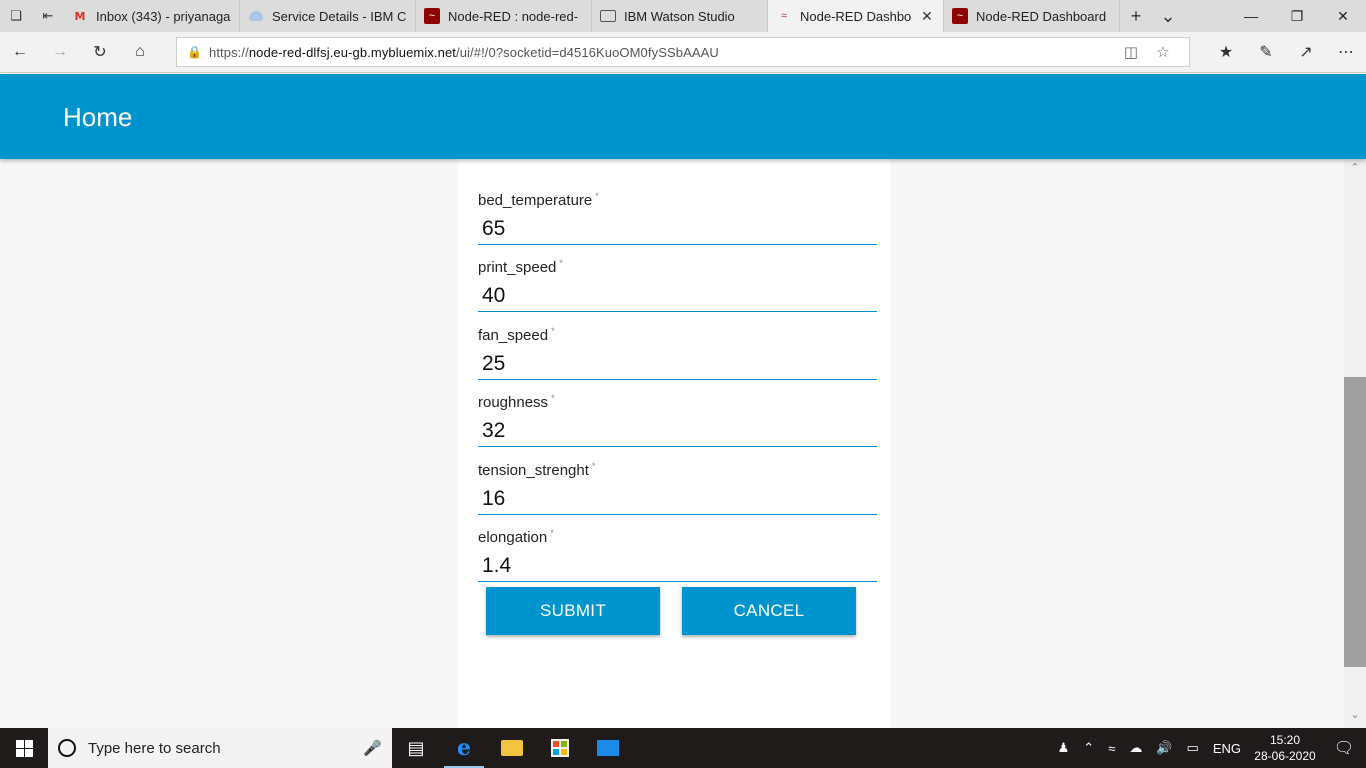 The height and width of the screenshot is (768, 1366). I want to click on tab-service-details: Service Details - IBM Cl, so click(328, 16).